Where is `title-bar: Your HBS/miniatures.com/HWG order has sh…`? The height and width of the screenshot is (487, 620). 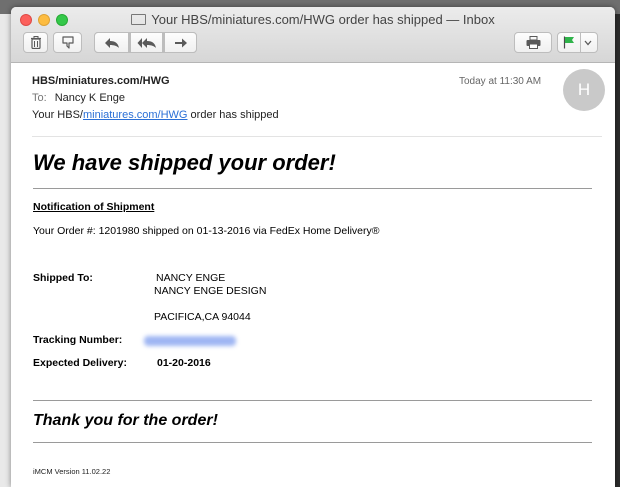
title-bar: Your HBS/miniatures.com/HWG order has sh… is located at coordinates (313, 35).